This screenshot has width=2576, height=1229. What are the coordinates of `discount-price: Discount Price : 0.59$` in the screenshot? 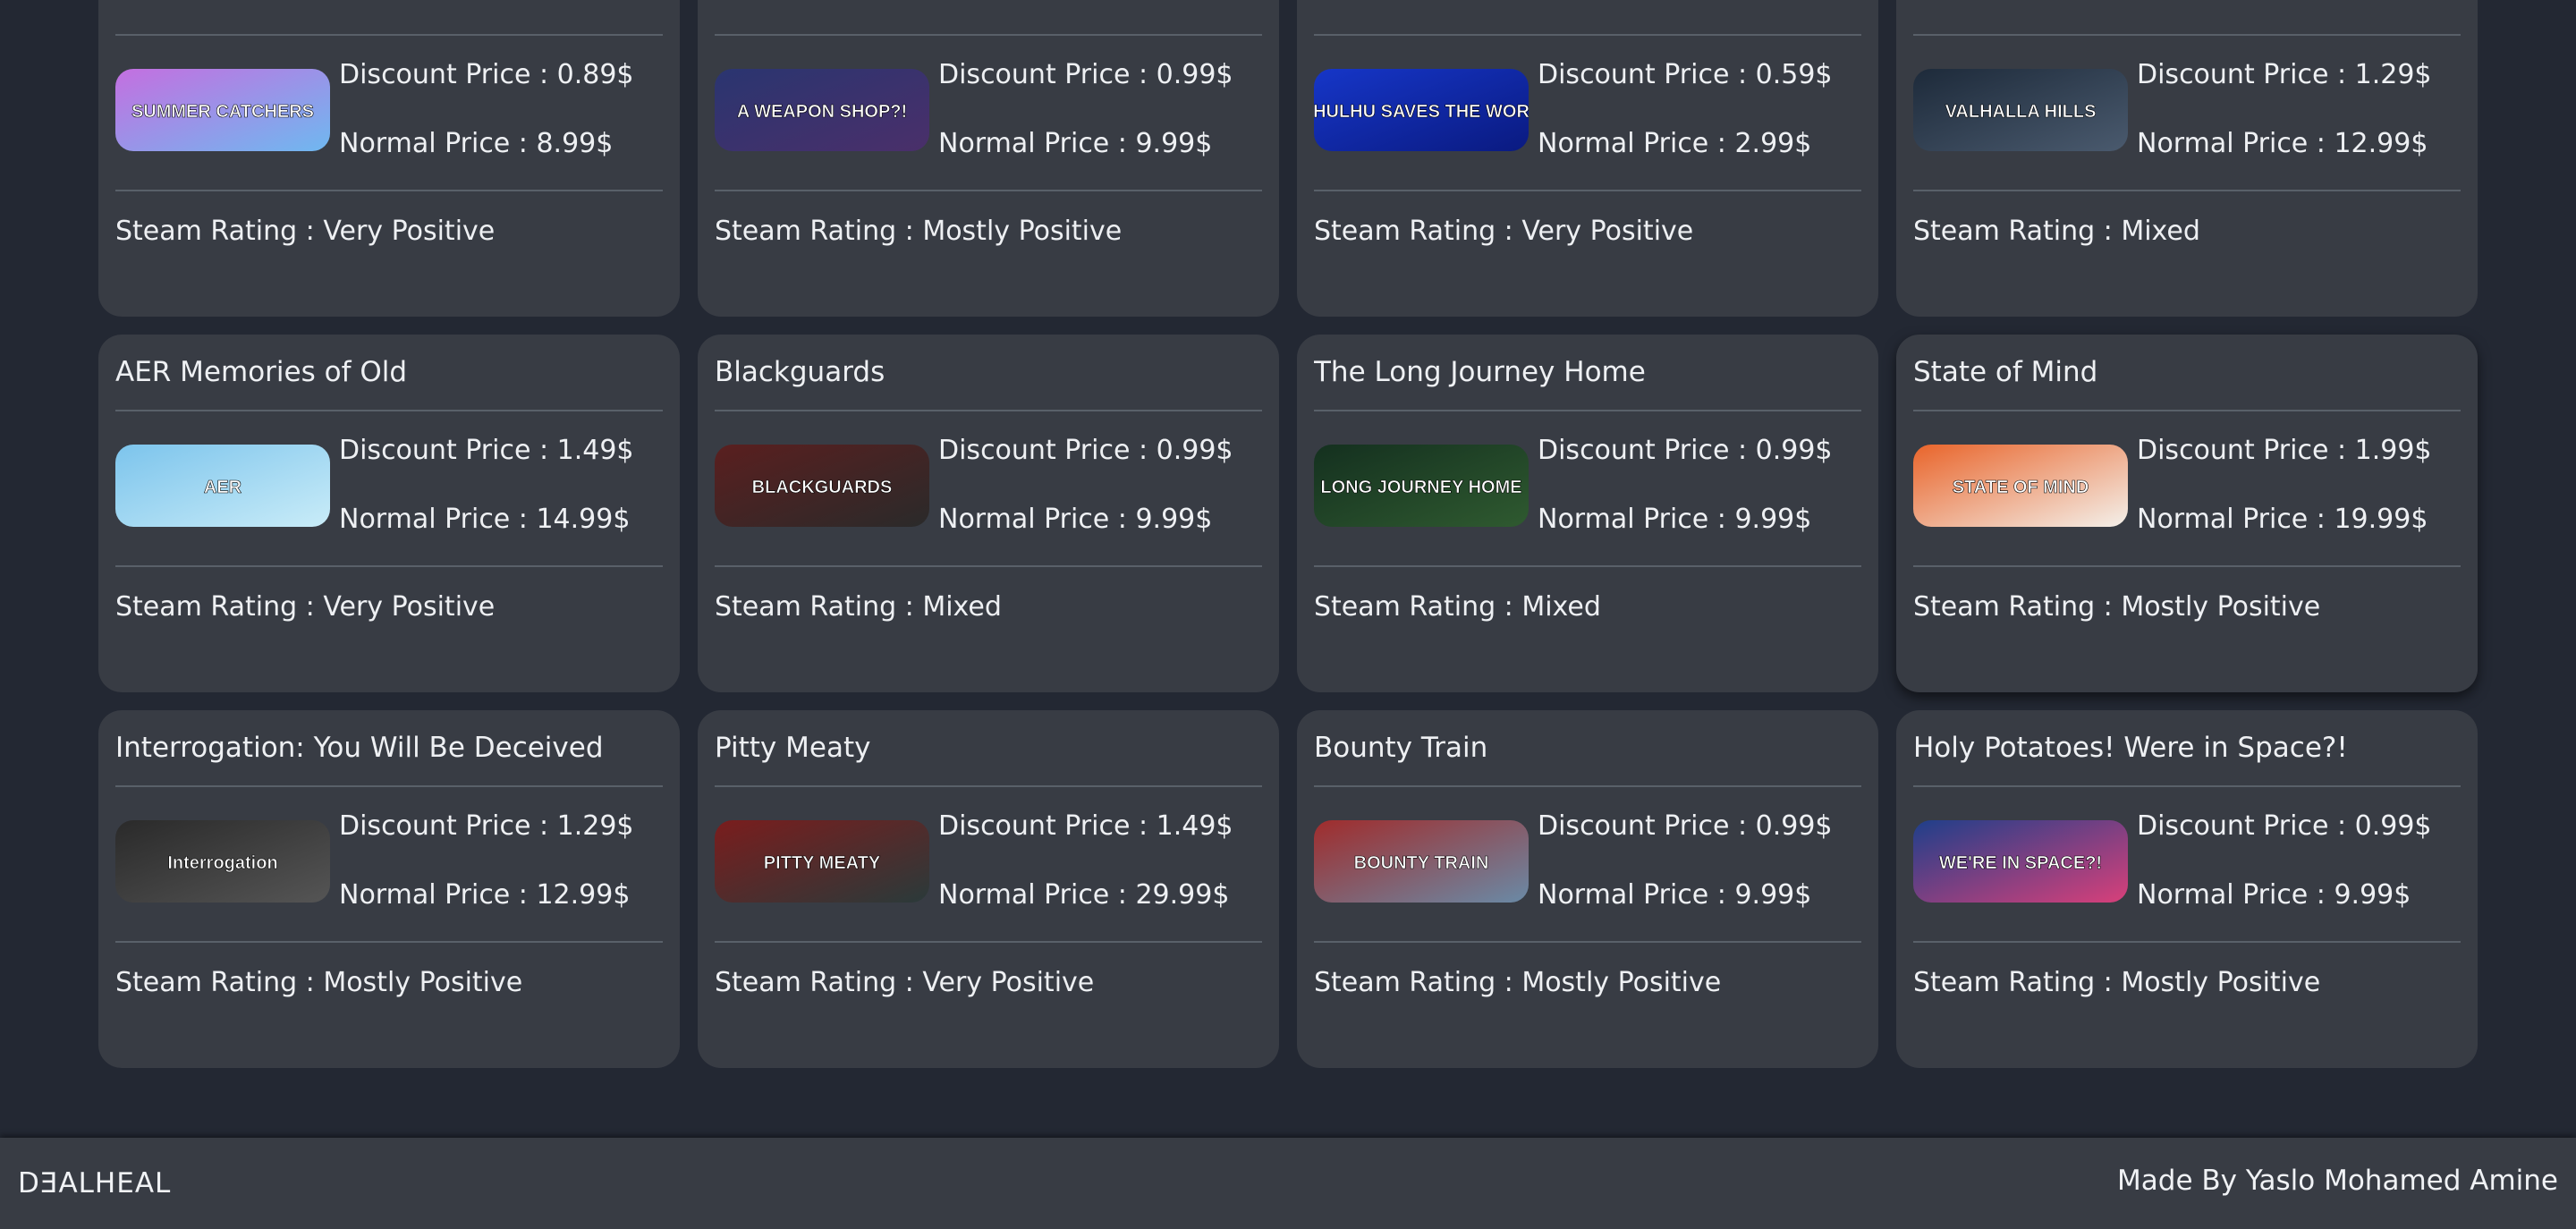 It's located at (1685, 74).